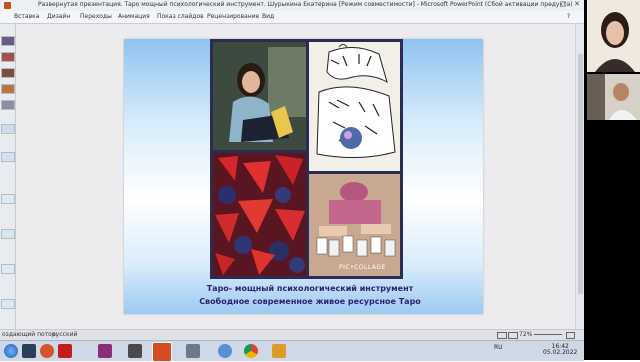  I want to click on collage-photo-berries, so click(259, 214).